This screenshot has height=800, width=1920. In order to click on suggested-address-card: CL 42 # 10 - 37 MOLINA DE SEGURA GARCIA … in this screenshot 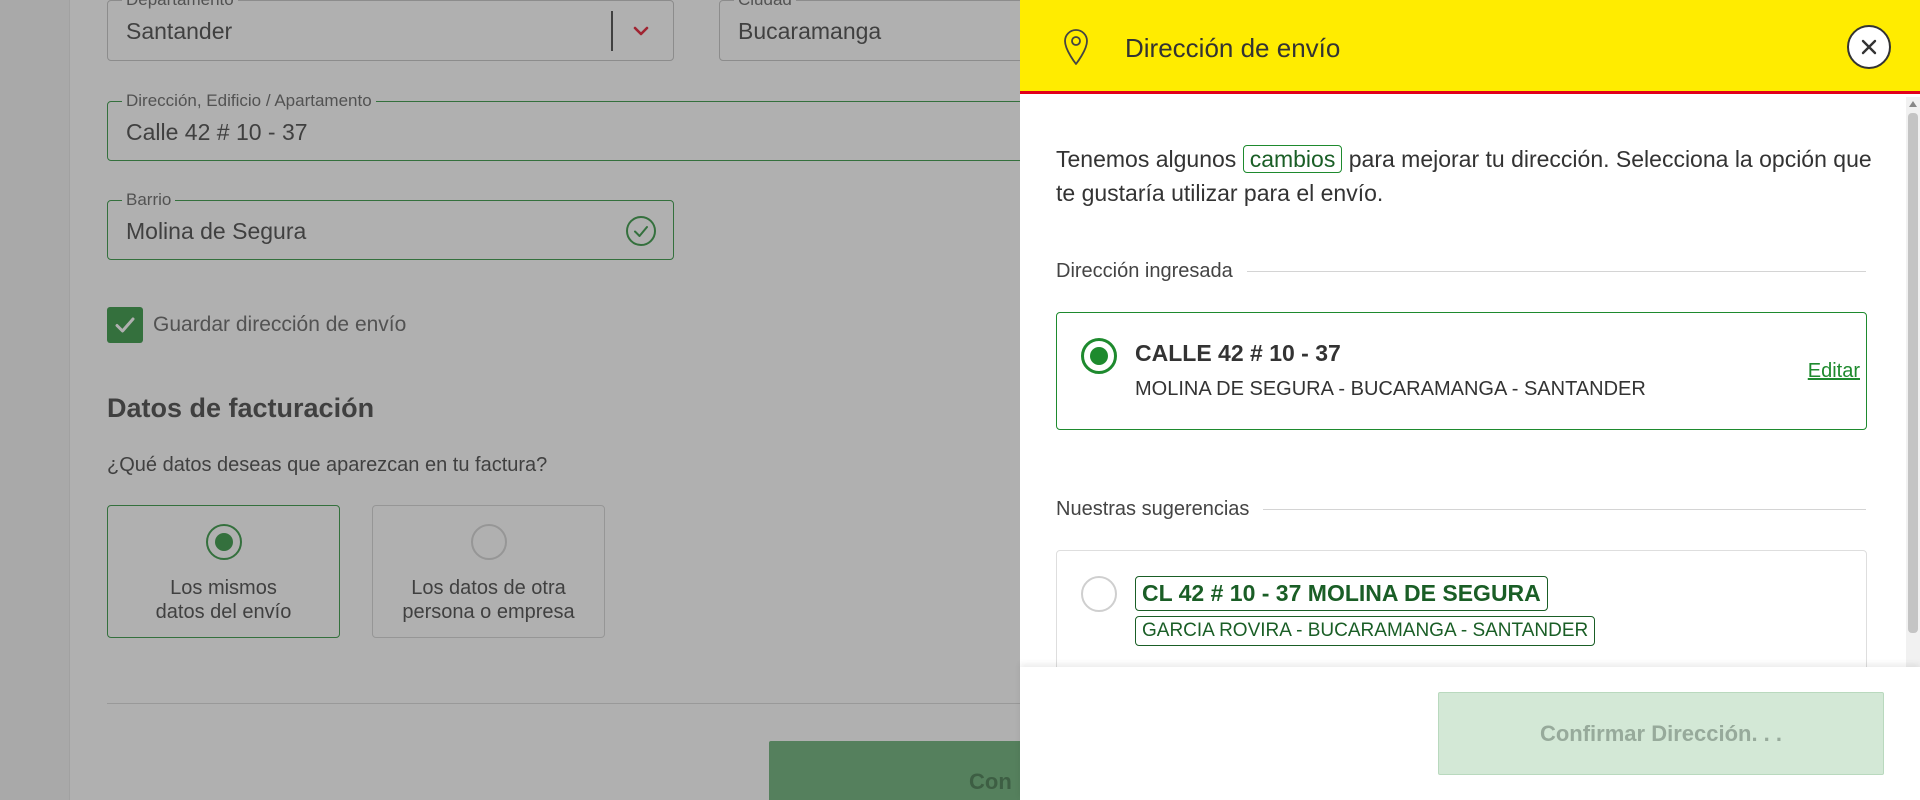, I will do `click(1461, 608)`.